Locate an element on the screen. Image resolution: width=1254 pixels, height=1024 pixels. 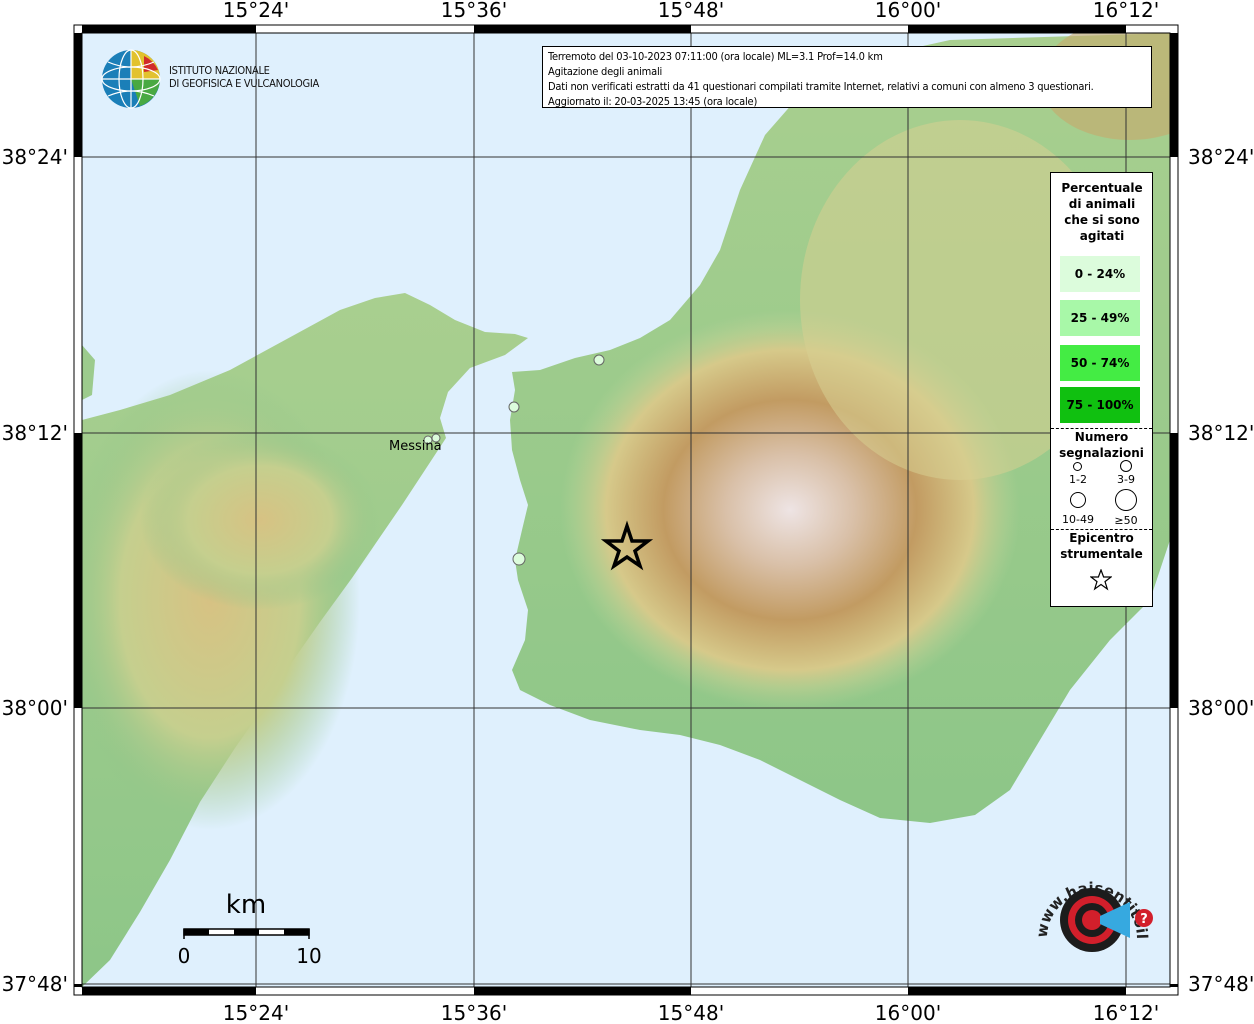
axis-bottom: 15°24' 15°36' 15°48' 16°00' 16°12' is located at coordinates (691, 1012).